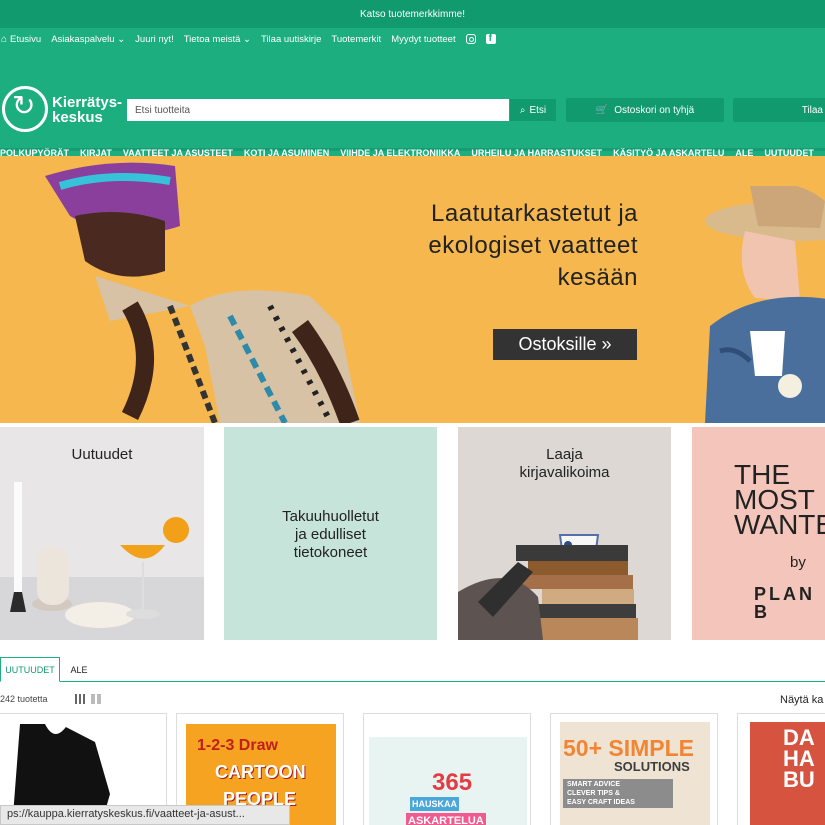 The height and width of the screenshot is (825, 825). Describe the element at coordinates (564, 472) in the screenshot. I see `tile-books-line2: kirjavalikoima` at that location.